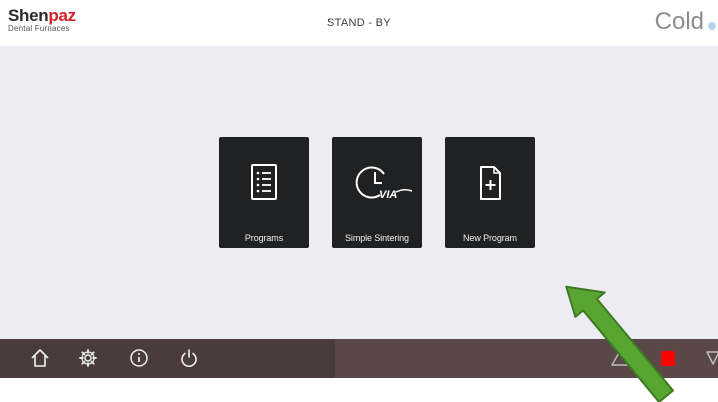 This screenshot has width=718, height=402. What do you see at coordinates (668, 358) in the screenshot?
I see `stop-icon` at bounding box center [668, 358].